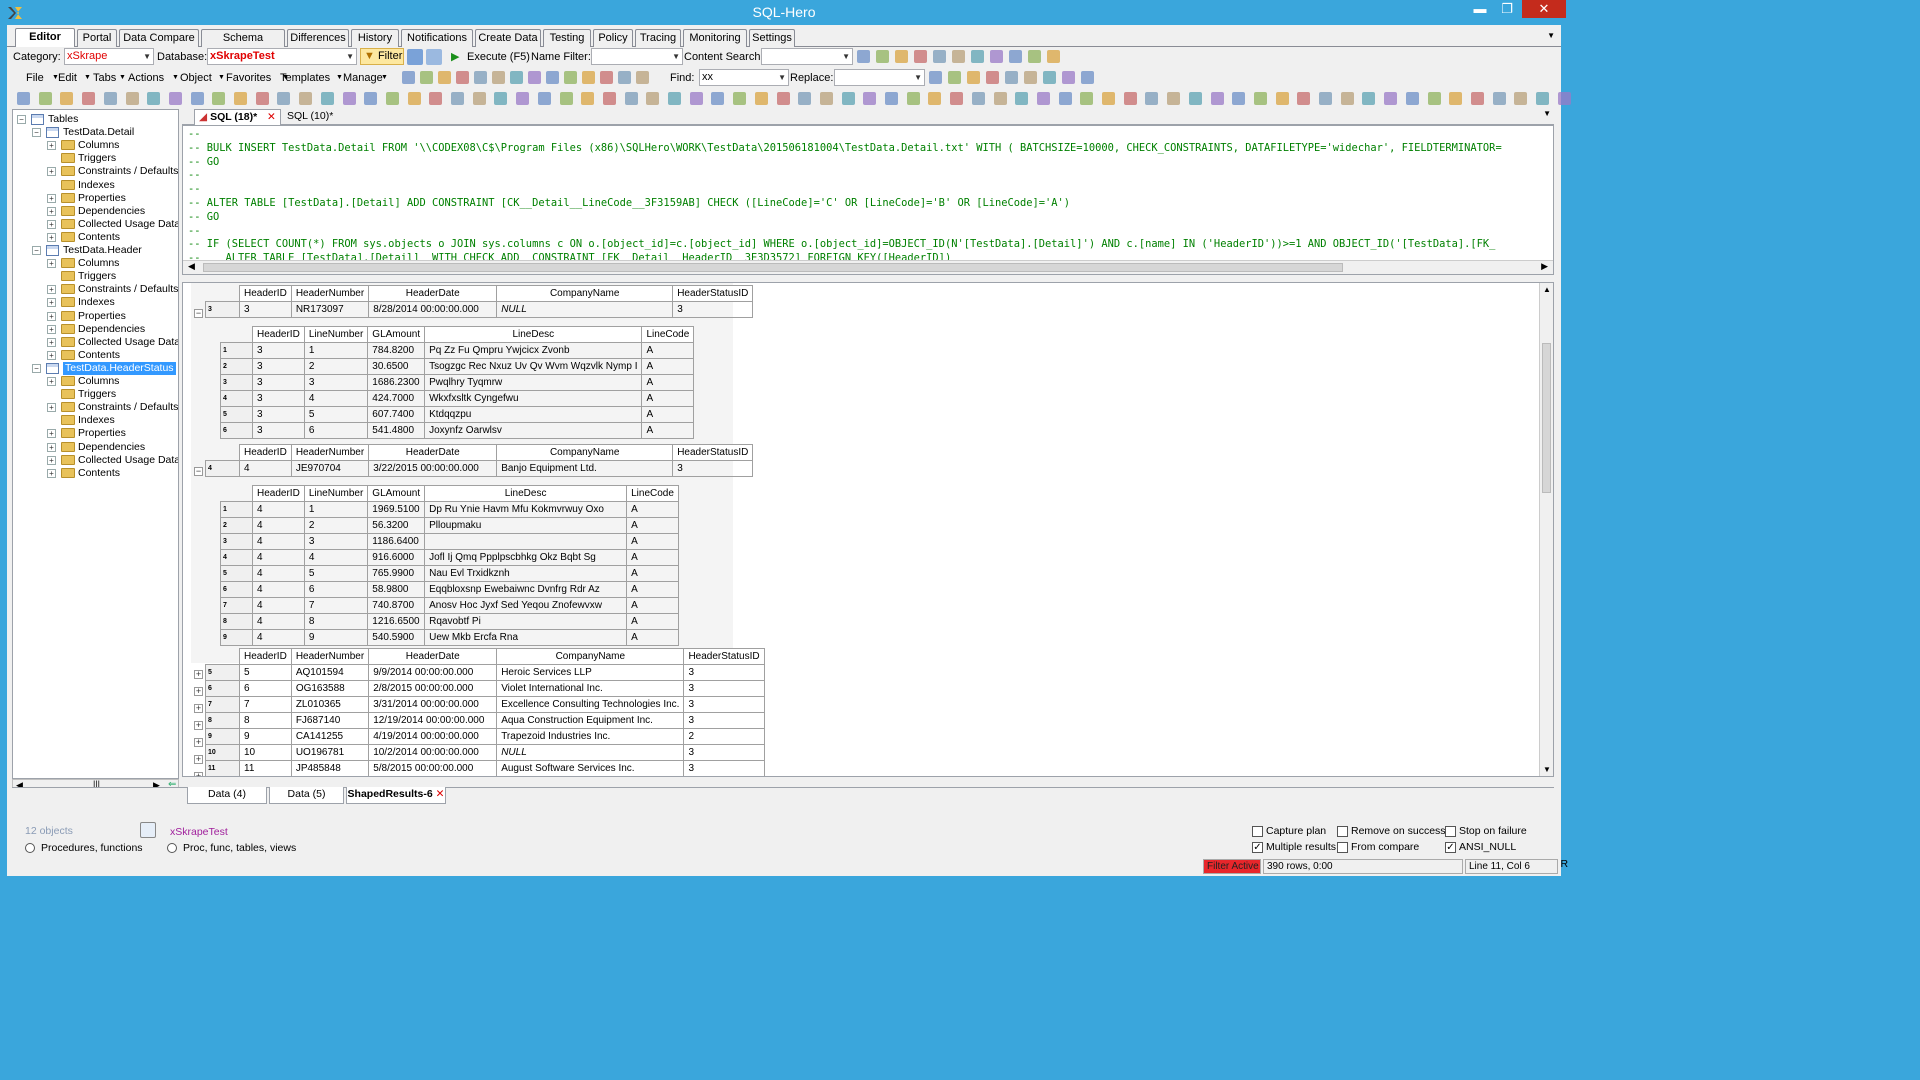  Describe the element at coordinates (104, 78) in the screenshot. I see `menu-tabs: Tabs` at that location.